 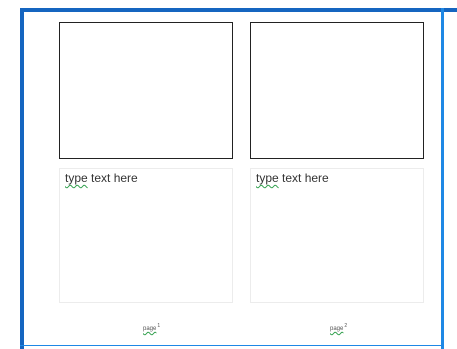 What do you see at coordinates (146, 90) in the screenshot?
I see `panel-1-image-frame` at bounding box center [146, 90].